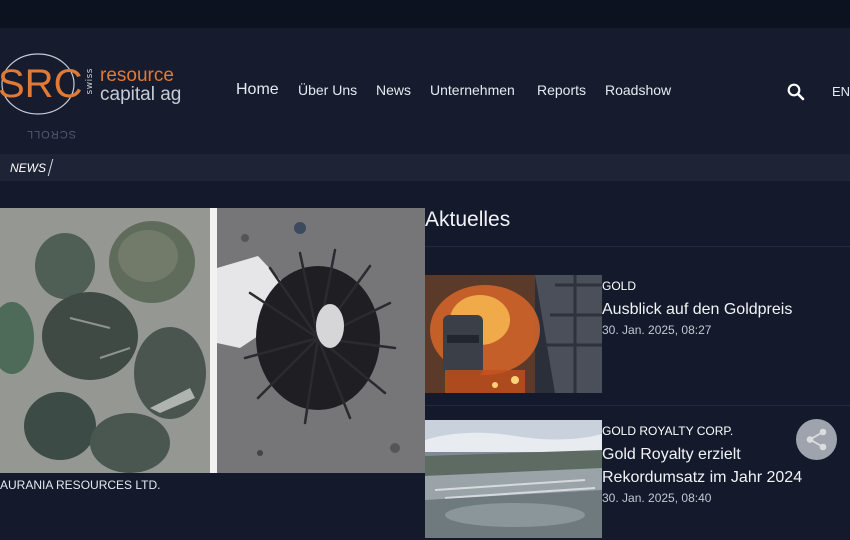 The image size is (850, 540). What do you see at coordinates (638, 90) in the screenshot?
I see `nav-item-roadshow: Roadshow` at bounding box center [638, 90].